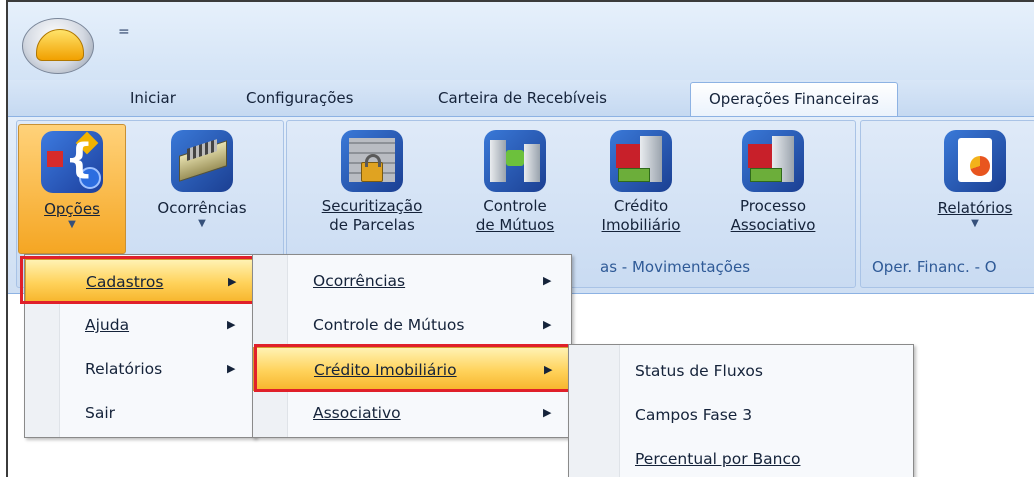 The image size is (1034, 477). I want to click on menu-item-label: Relatórios, so click(124, 369).